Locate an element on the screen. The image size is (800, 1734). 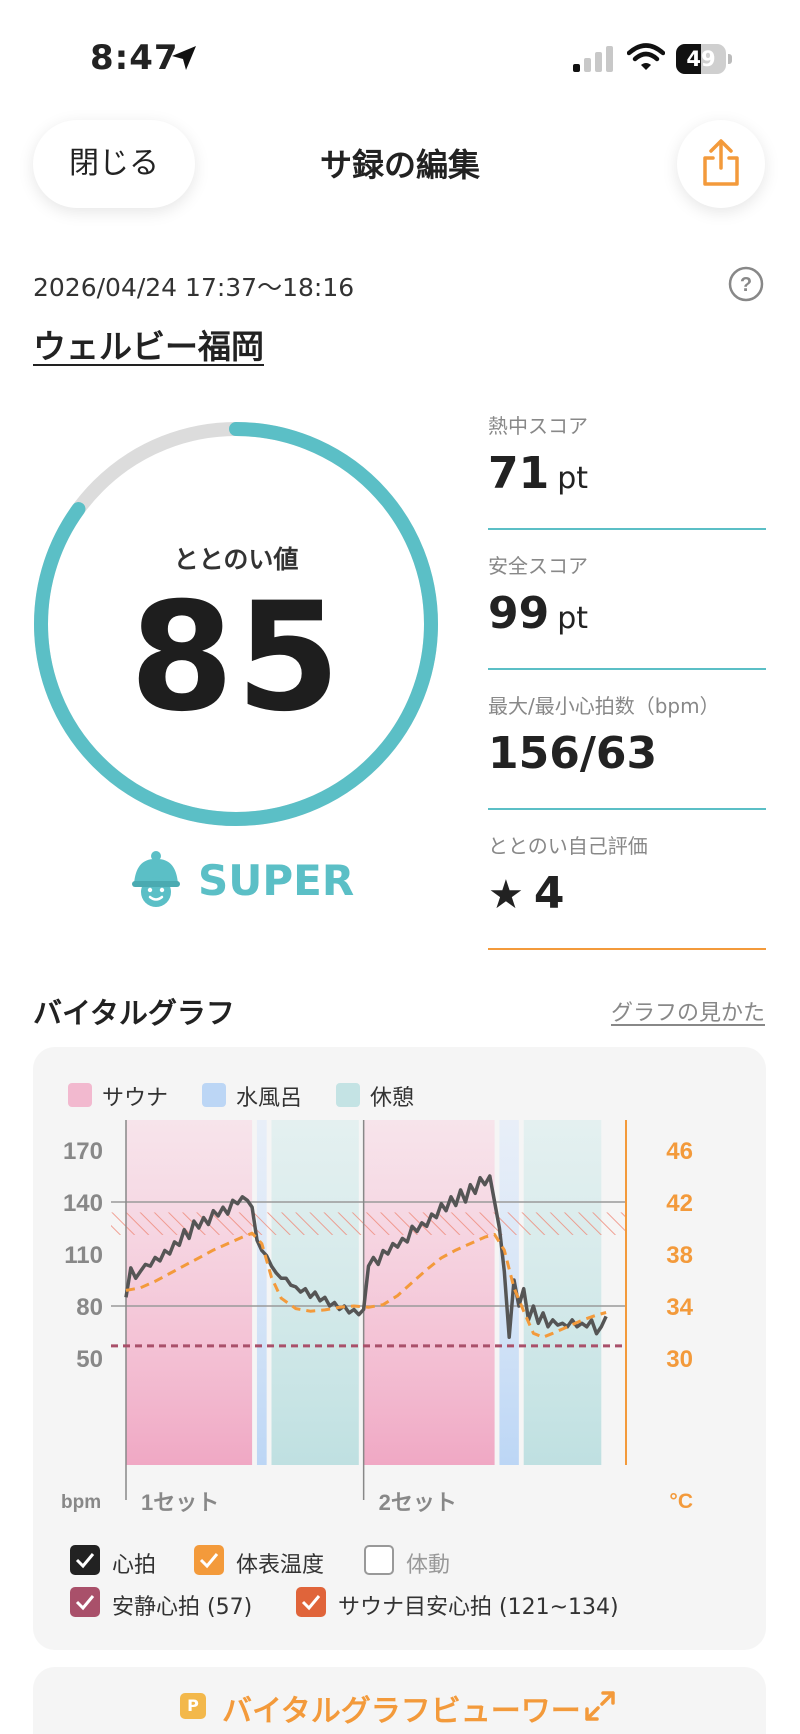
left-tick-label: 170 is located at coordinates (83, 1151).